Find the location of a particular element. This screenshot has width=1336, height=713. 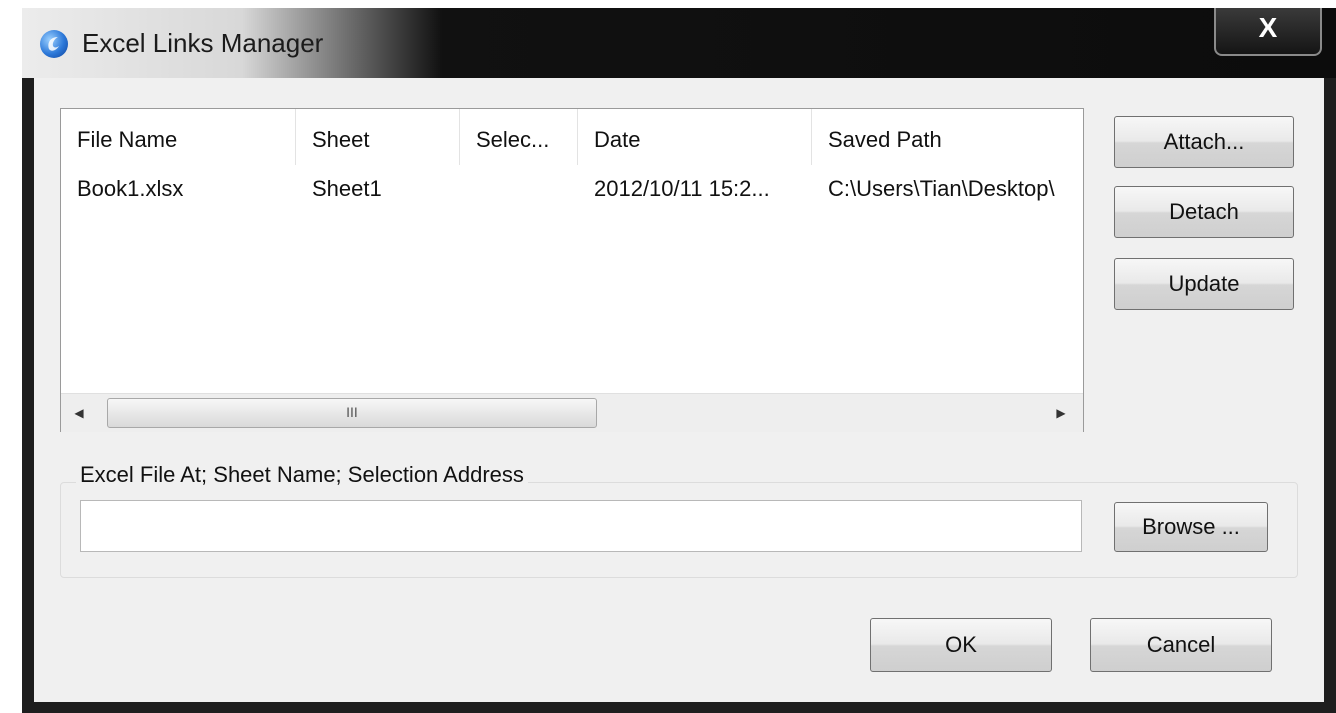

window-title: Excel Links Manager is located at coordinates (203, 43).